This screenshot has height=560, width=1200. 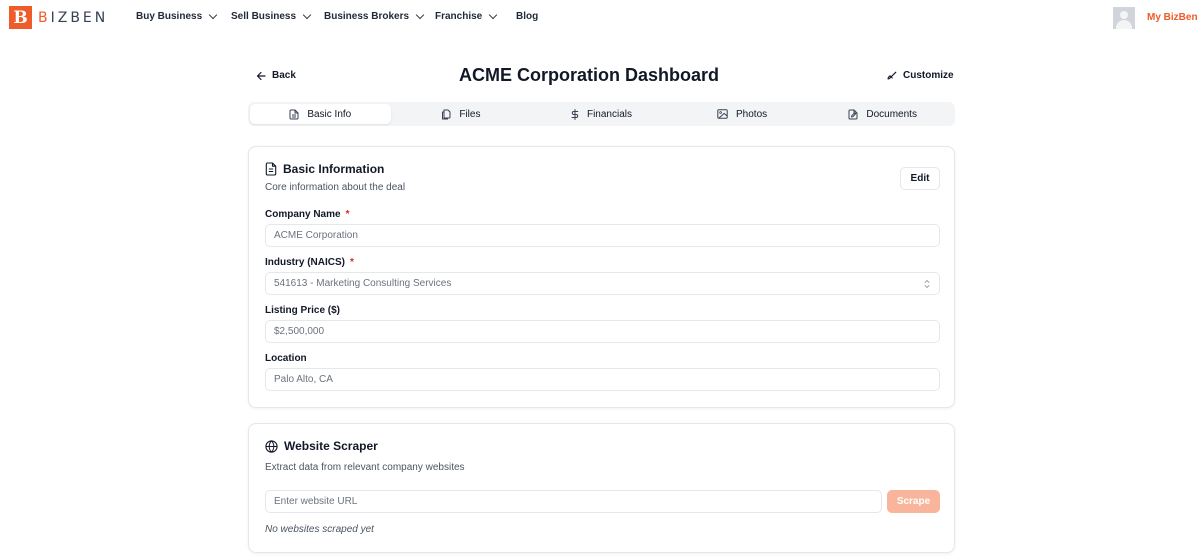 I want to click on tab-files: Files, so click(x=461, y=114).